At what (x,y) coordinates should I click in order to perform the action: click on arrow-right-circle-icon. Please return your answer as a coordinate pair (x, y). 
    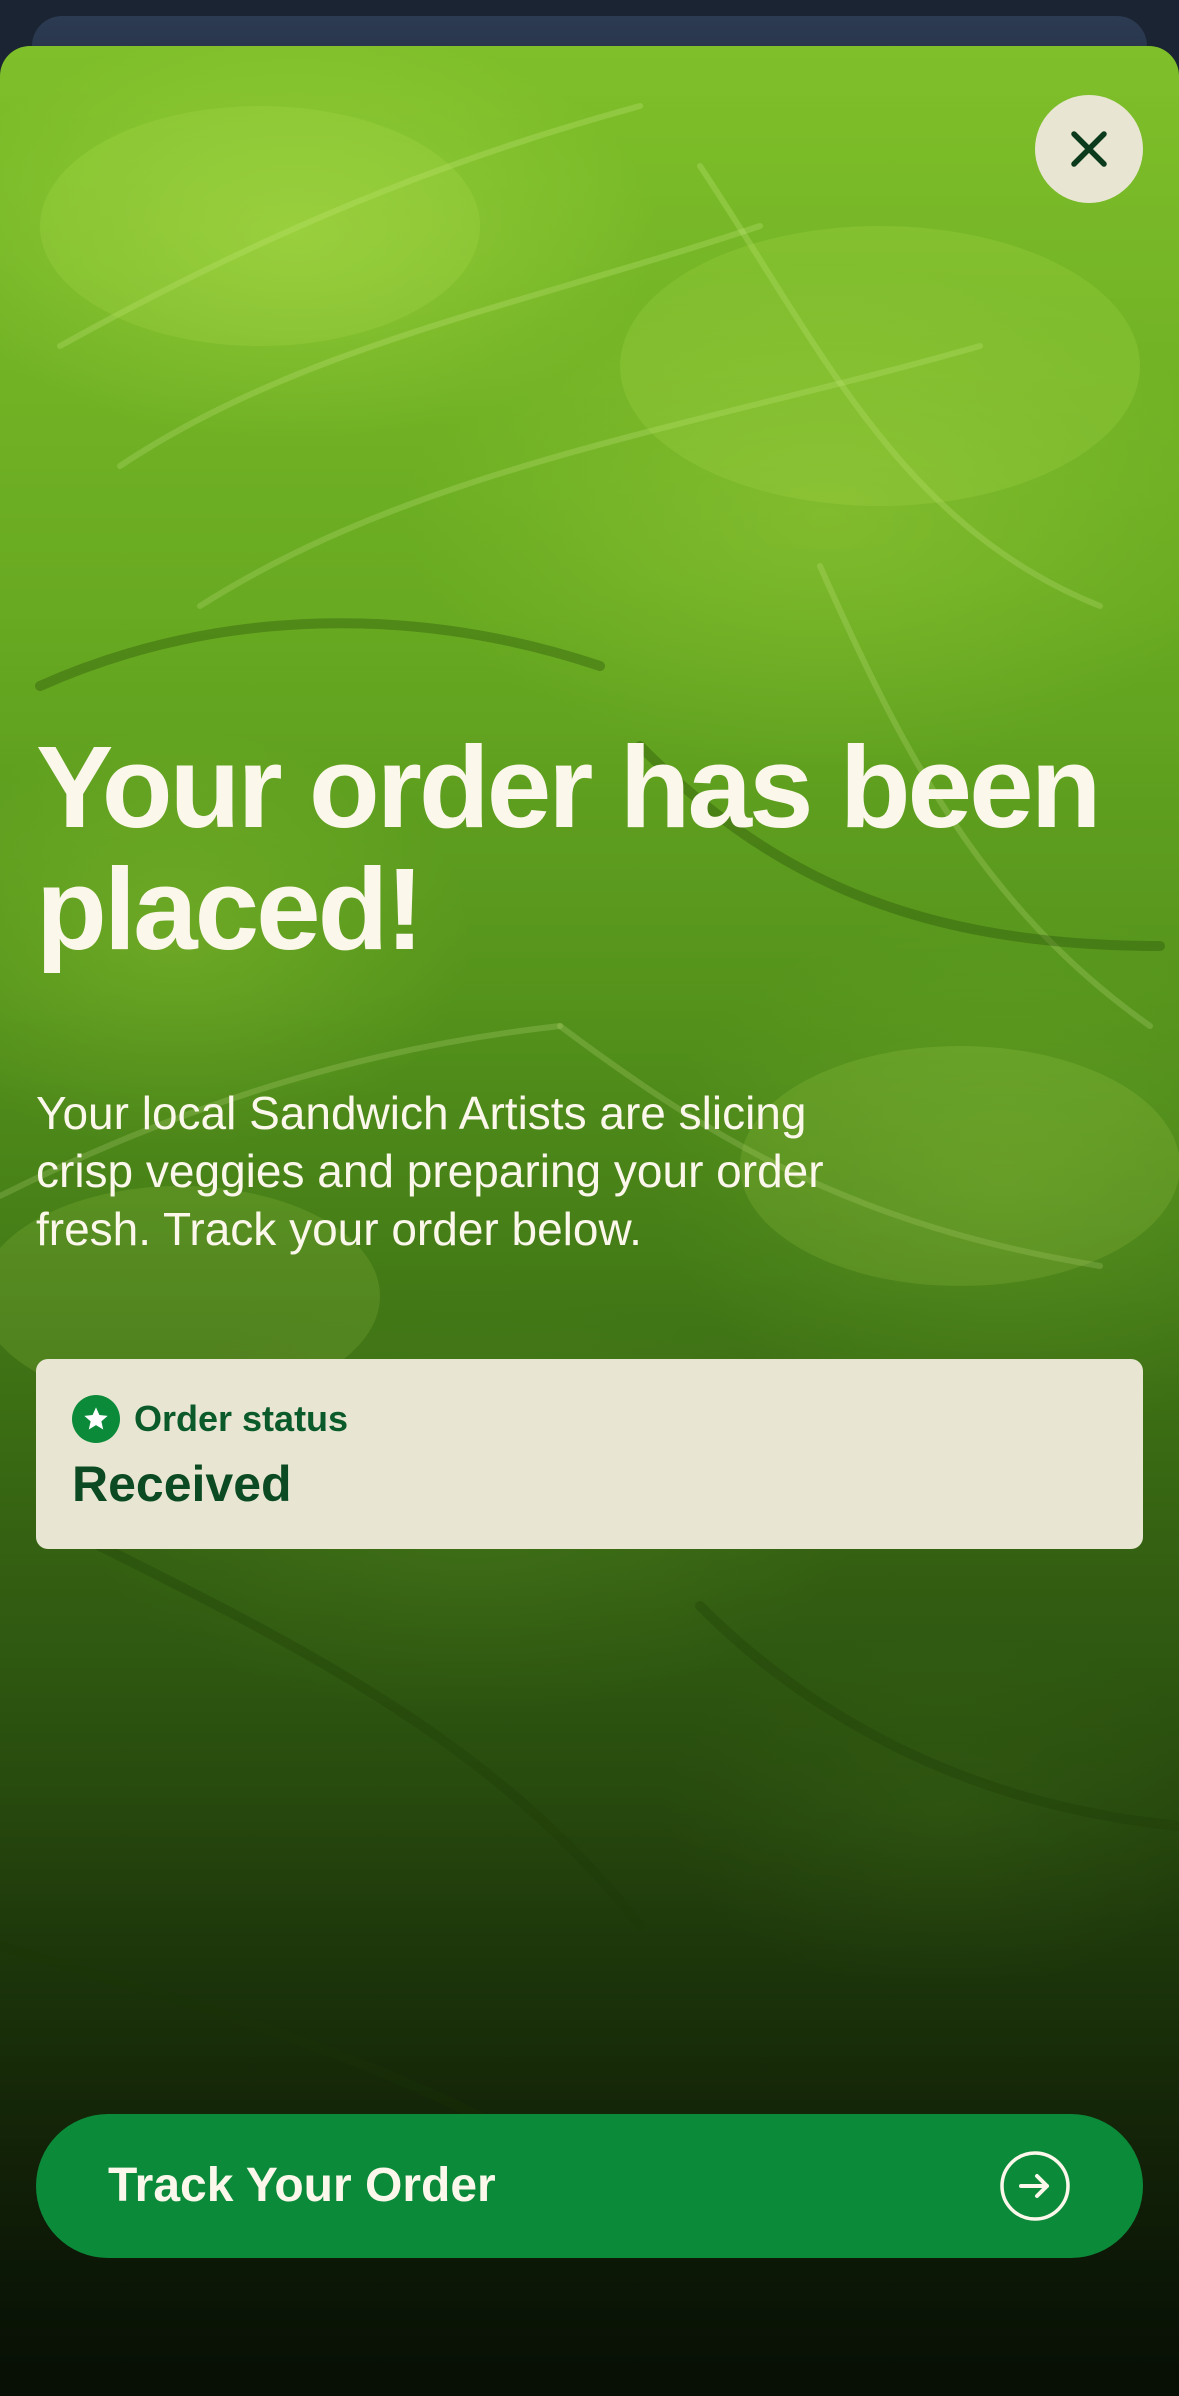
    Looking at the image, I should click on (1035, 2186).